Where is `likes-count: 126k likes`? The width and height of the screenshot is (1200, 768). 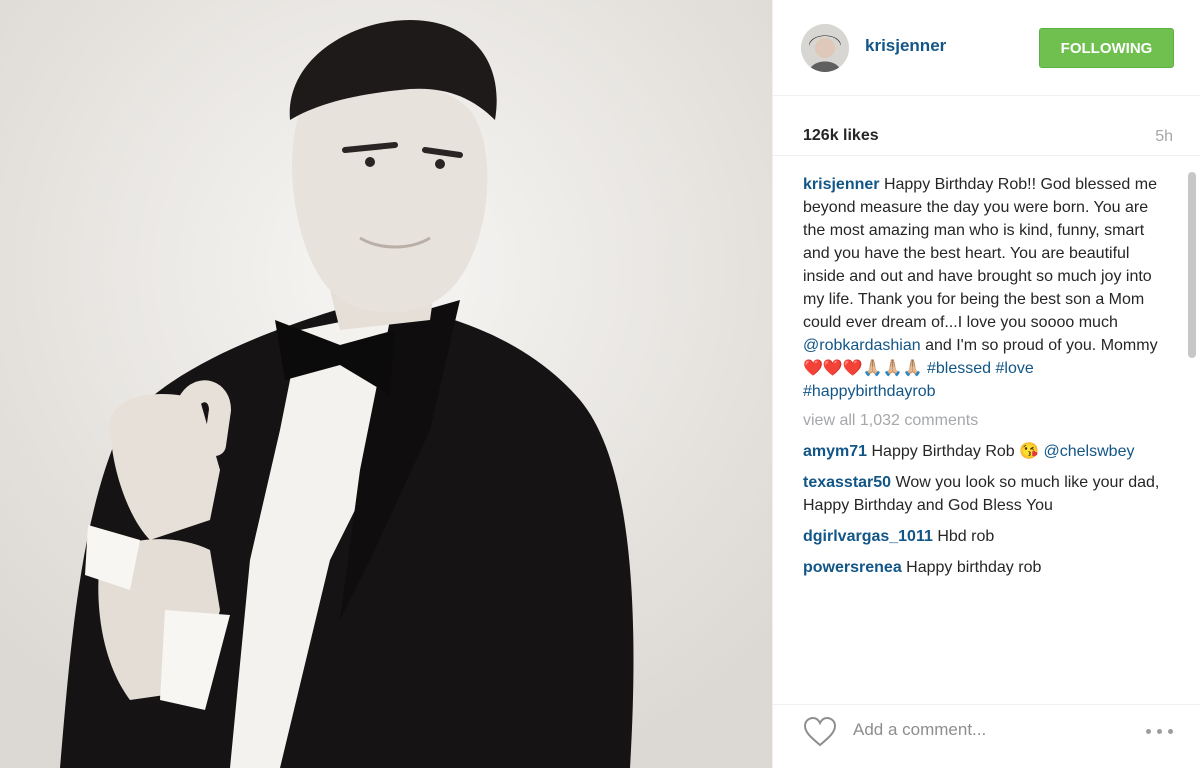
likes-count: 126k likes is located at coordinates (841, 136).